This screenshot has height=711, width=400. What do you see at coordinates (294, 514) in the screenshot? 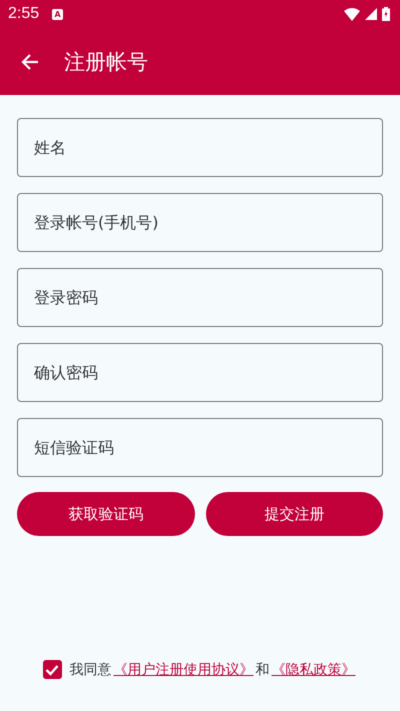
I see `submit-button: 提交注册` at bounding box center [294, 514].